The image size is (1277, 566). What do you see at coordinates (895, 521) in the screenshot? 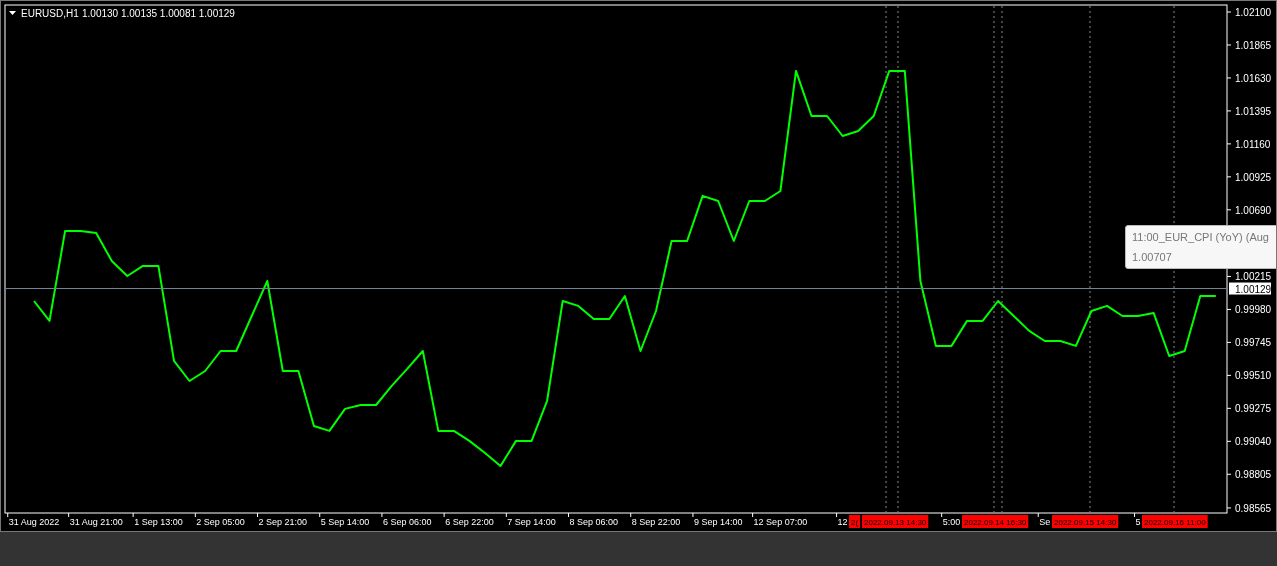
I see `event-label: 2022.09.13 14:30` at bounding box center [895, 521].